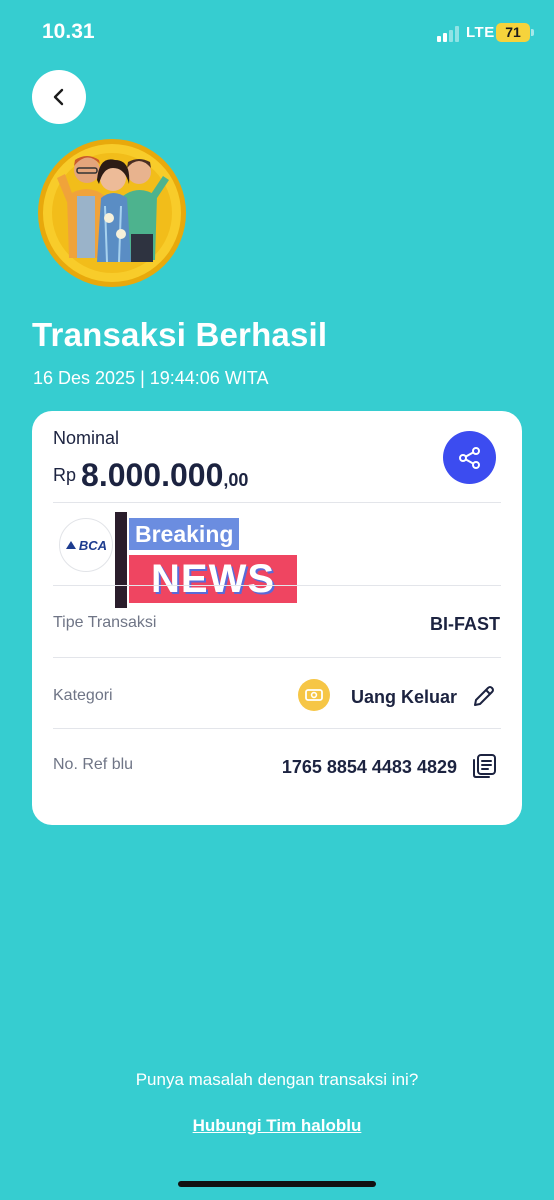 The width and height of the screenshot is (554, 1200). Describe the element at coordinates (70, 545) in the screenshot. I see `bca-logo-icon` at that location.